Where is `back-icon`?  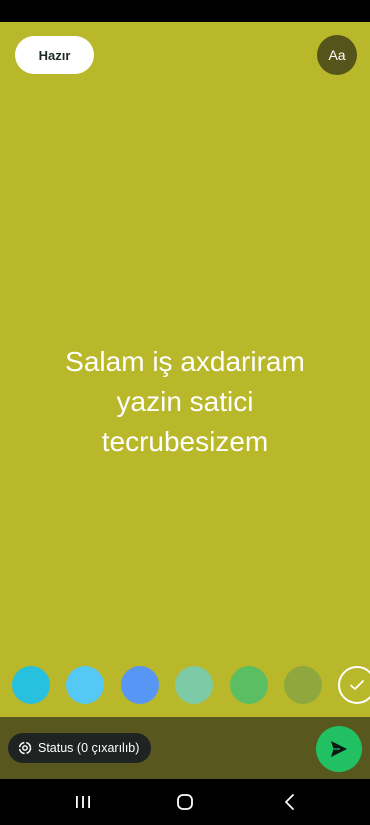 back-icon is located at coordinates (289, 802).